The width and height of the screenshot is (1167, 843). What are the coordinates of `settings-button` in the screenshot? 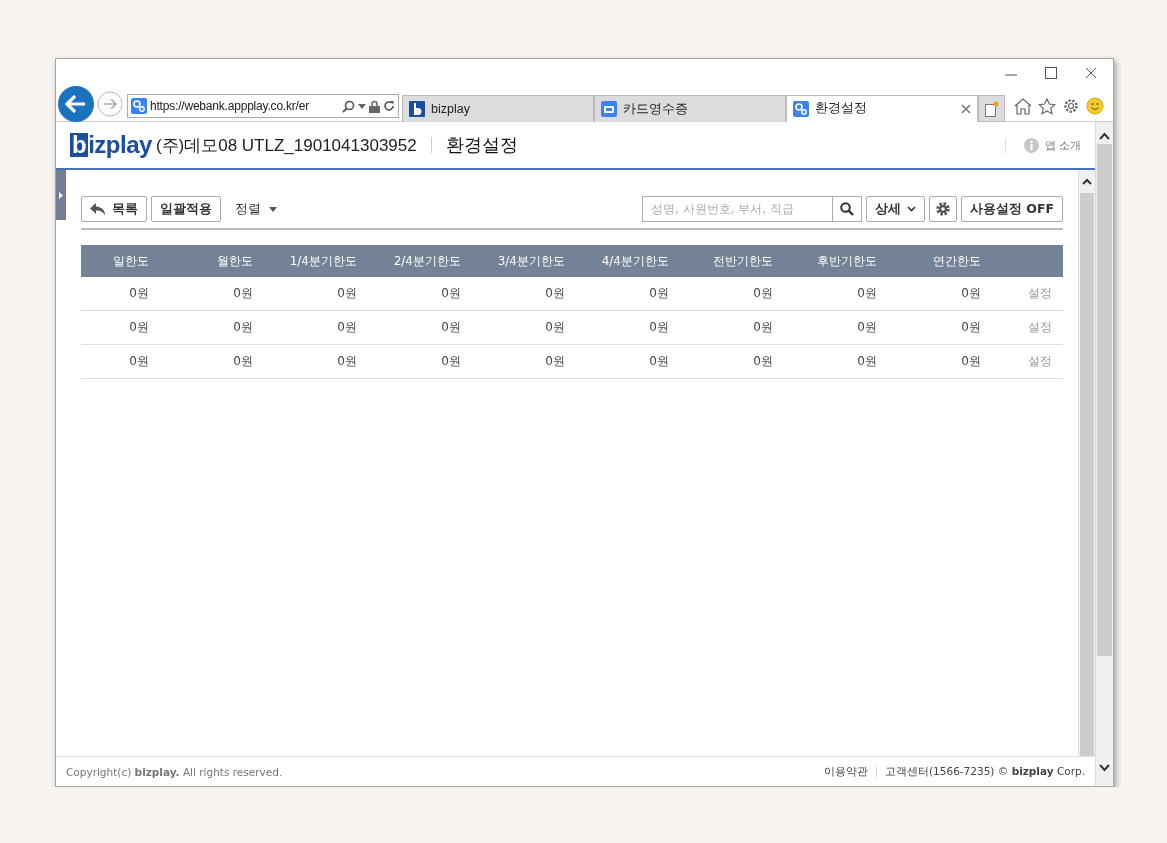 It's located at (942, 209).